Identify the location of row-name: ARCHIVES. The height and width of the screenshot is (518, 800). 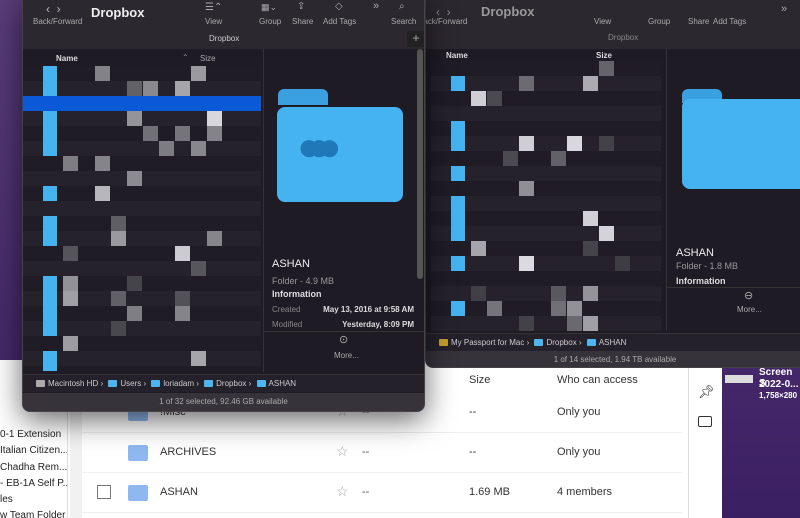
(188, 452).